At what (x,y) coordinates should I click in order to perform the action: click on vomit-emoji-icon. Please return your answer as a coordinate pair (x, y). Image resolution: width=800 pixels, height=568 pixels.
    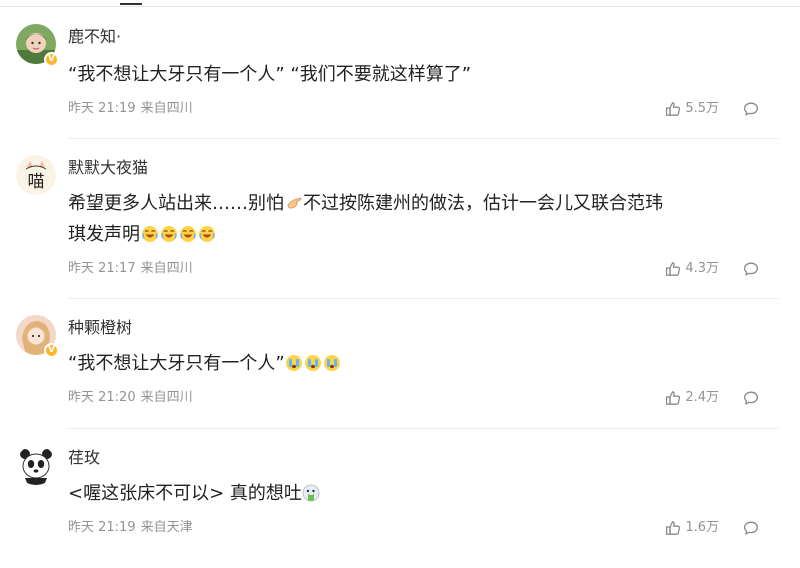
    Looking at the image, I should click on (311, 493).